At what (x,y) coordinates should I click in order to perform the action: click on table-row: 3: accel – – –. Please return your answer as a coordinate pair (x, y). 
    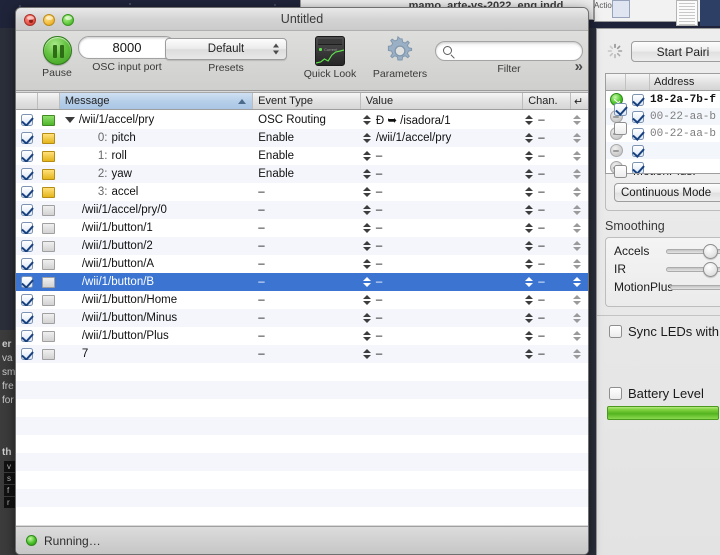
    Looking at the image, I should click on (302, 192).